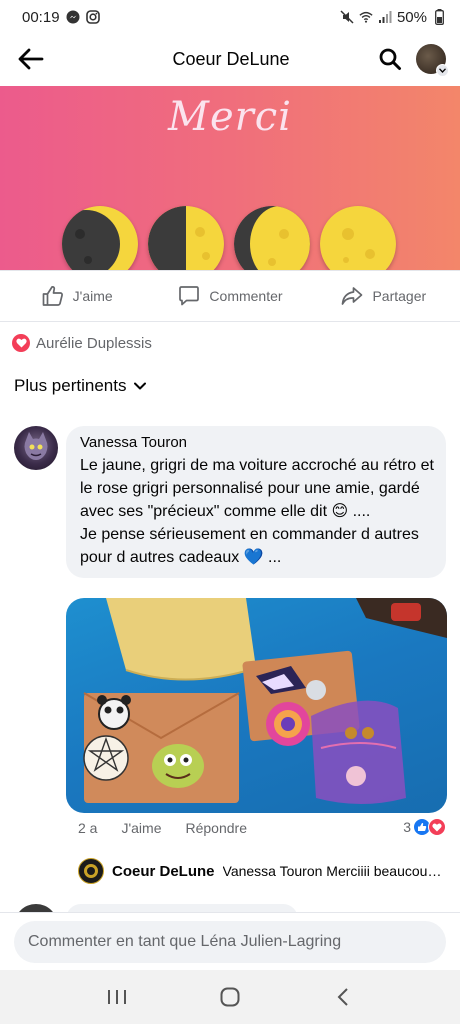  I want to click on banner-text: Merci, so click(230, 117).